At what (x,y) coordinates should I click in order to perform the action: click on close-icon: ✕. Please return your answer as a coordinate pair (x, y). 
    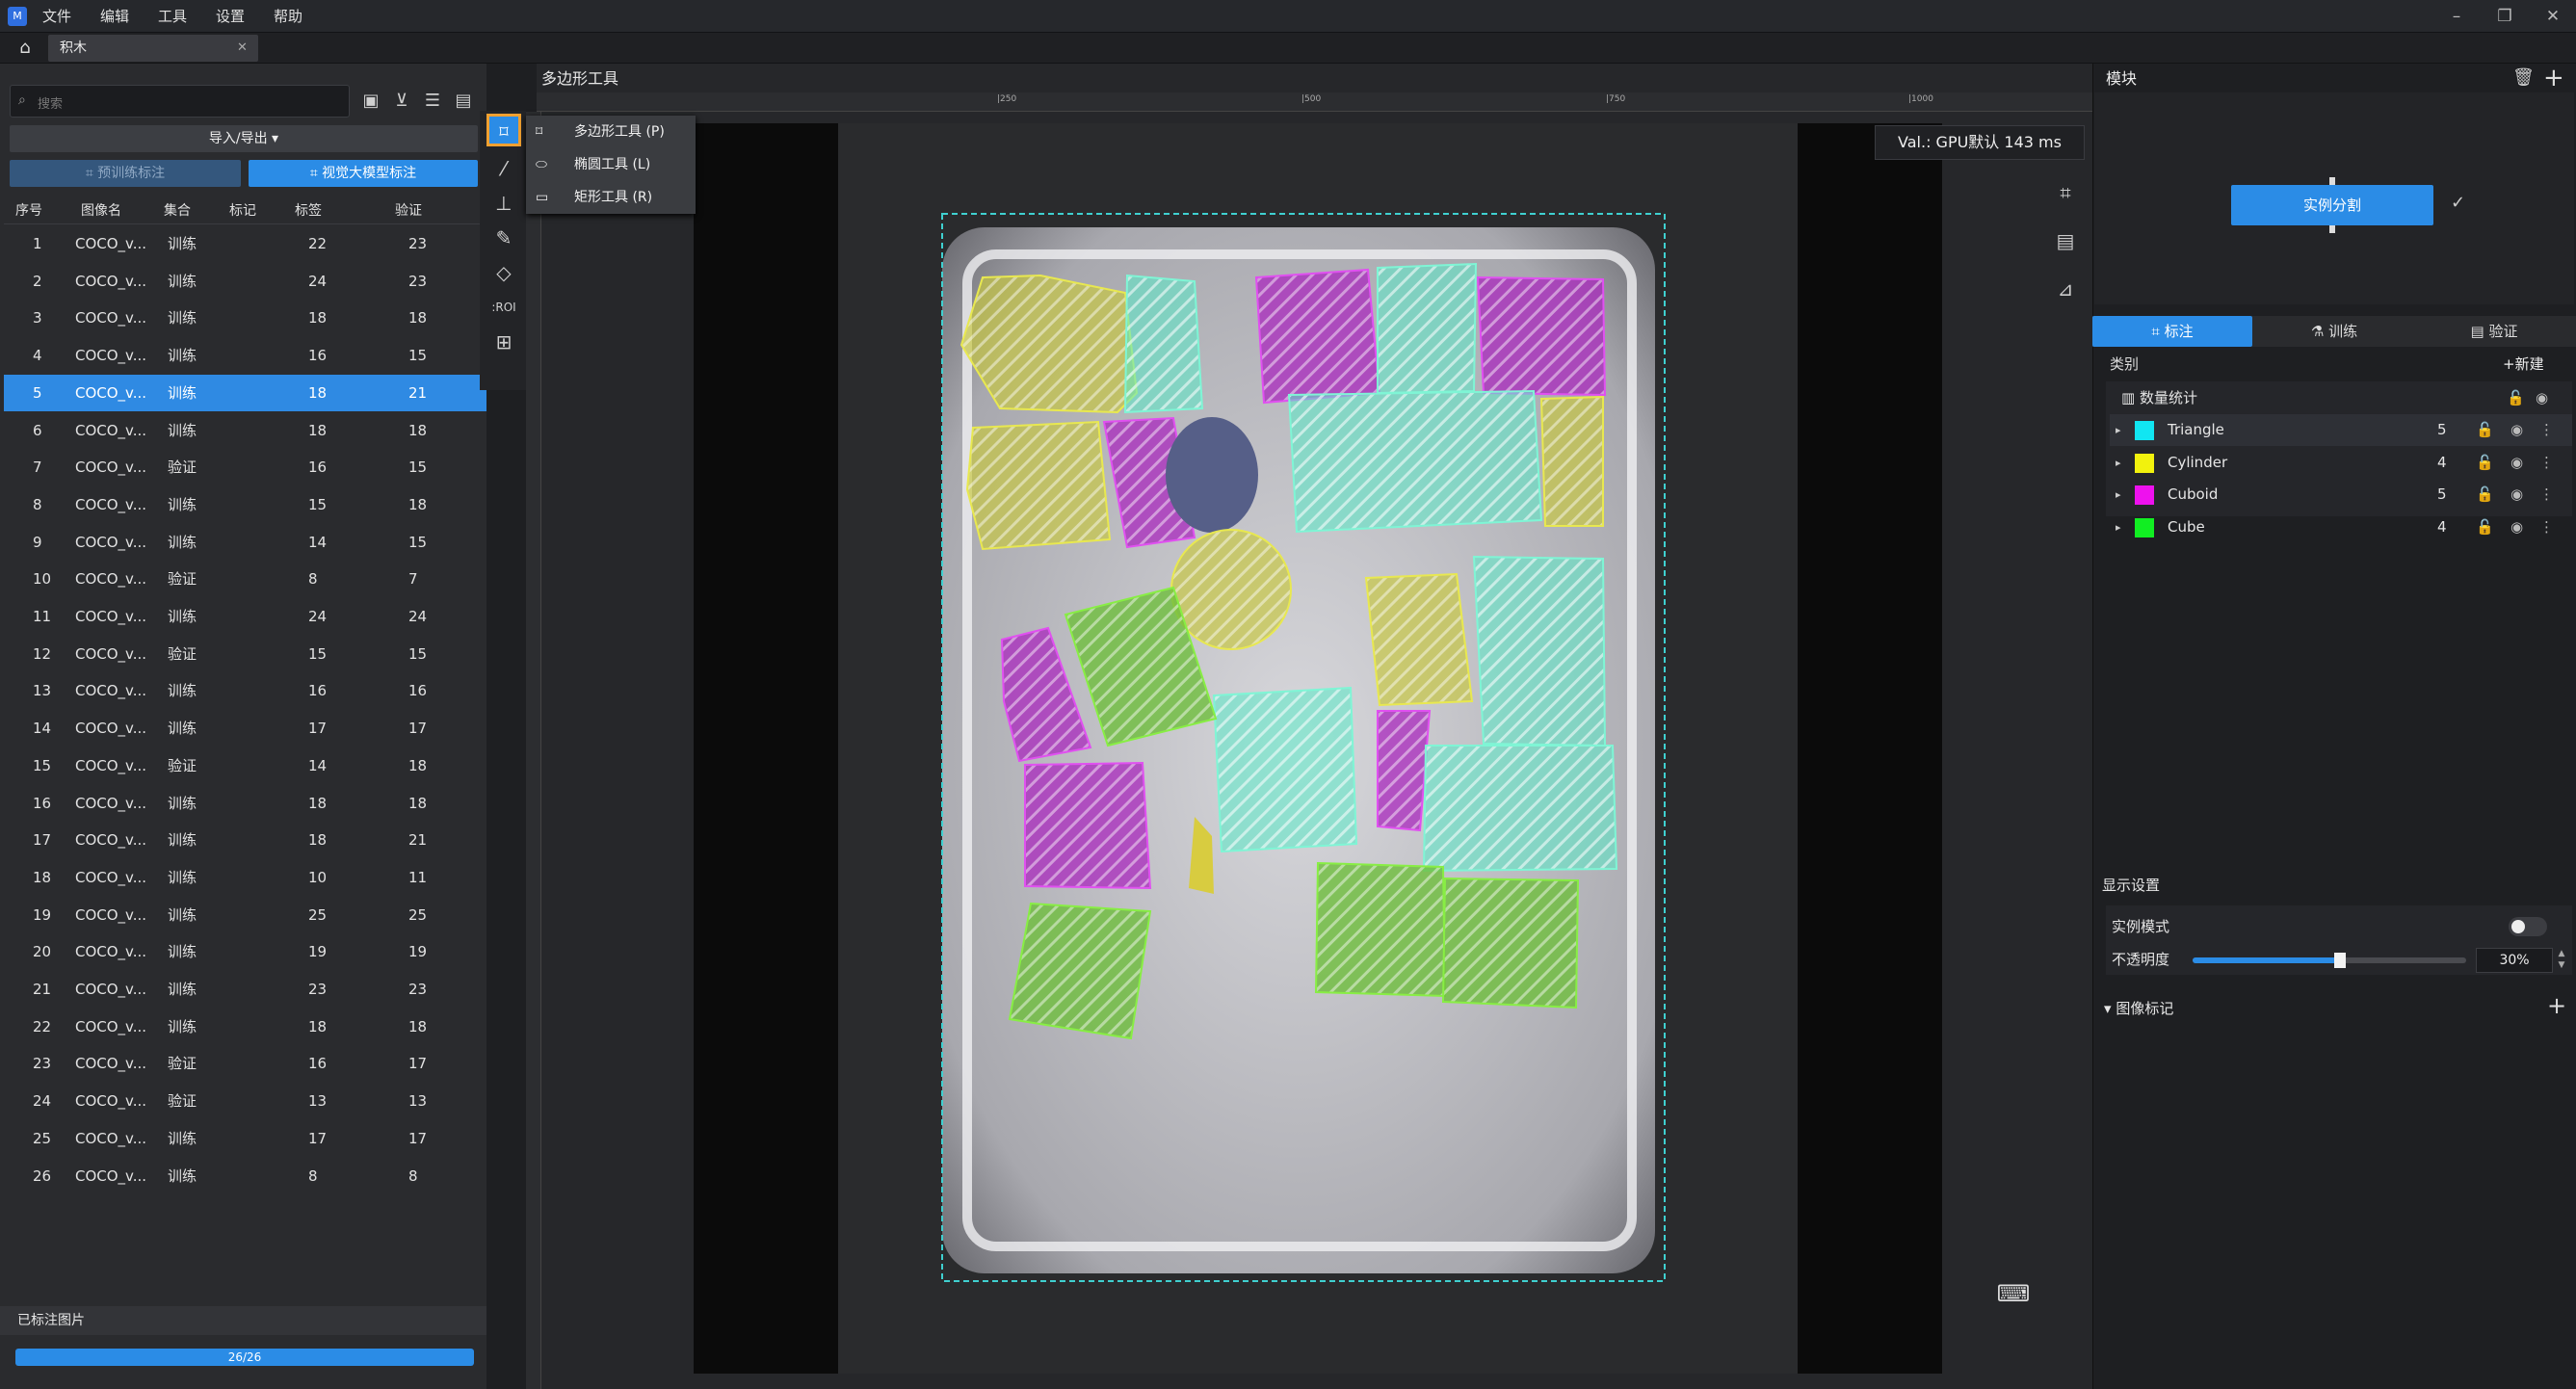
    Looking at the image, I should click on (2553, 17).